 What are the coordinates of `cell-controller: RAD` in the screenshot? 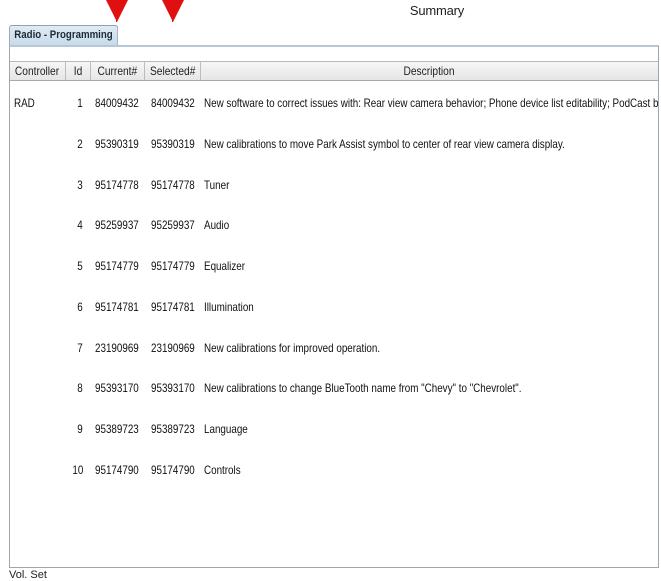 It's located at (24, 103).